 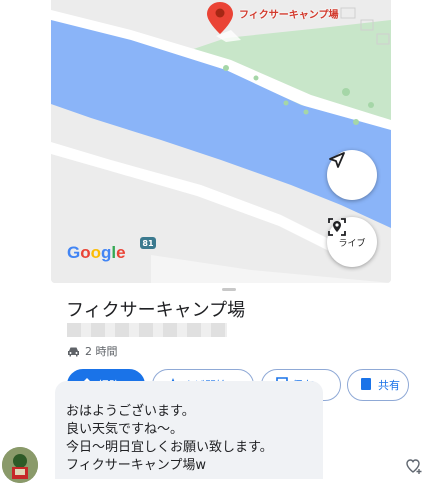 What do you see at coordinates (125, 429) in the screenshot?
I see `message-line: 良い天気ですね～。` at bounding box center [125, 429].